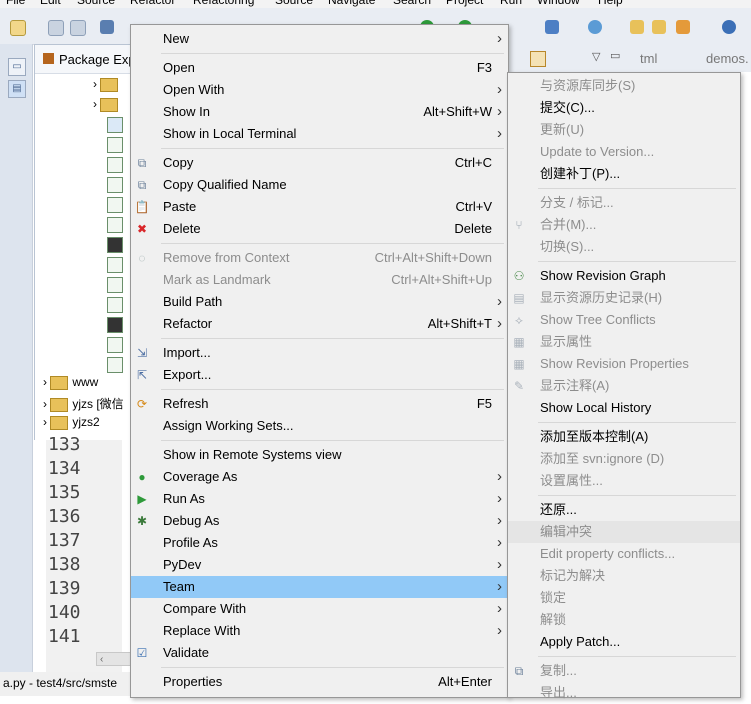 The height and width of the screenshot is (704, 751). Describe the element at coordinates (223, 3) in the screenshot. I see `menubar-item: Refactoring` at that location.